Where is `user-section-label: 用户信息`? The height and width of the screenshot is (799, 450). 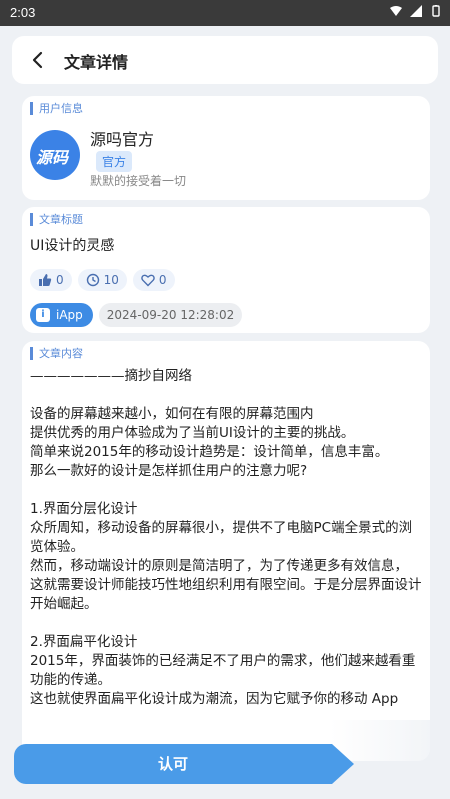 user-section-label: 用户信息 is located at coordinates (56, 108).